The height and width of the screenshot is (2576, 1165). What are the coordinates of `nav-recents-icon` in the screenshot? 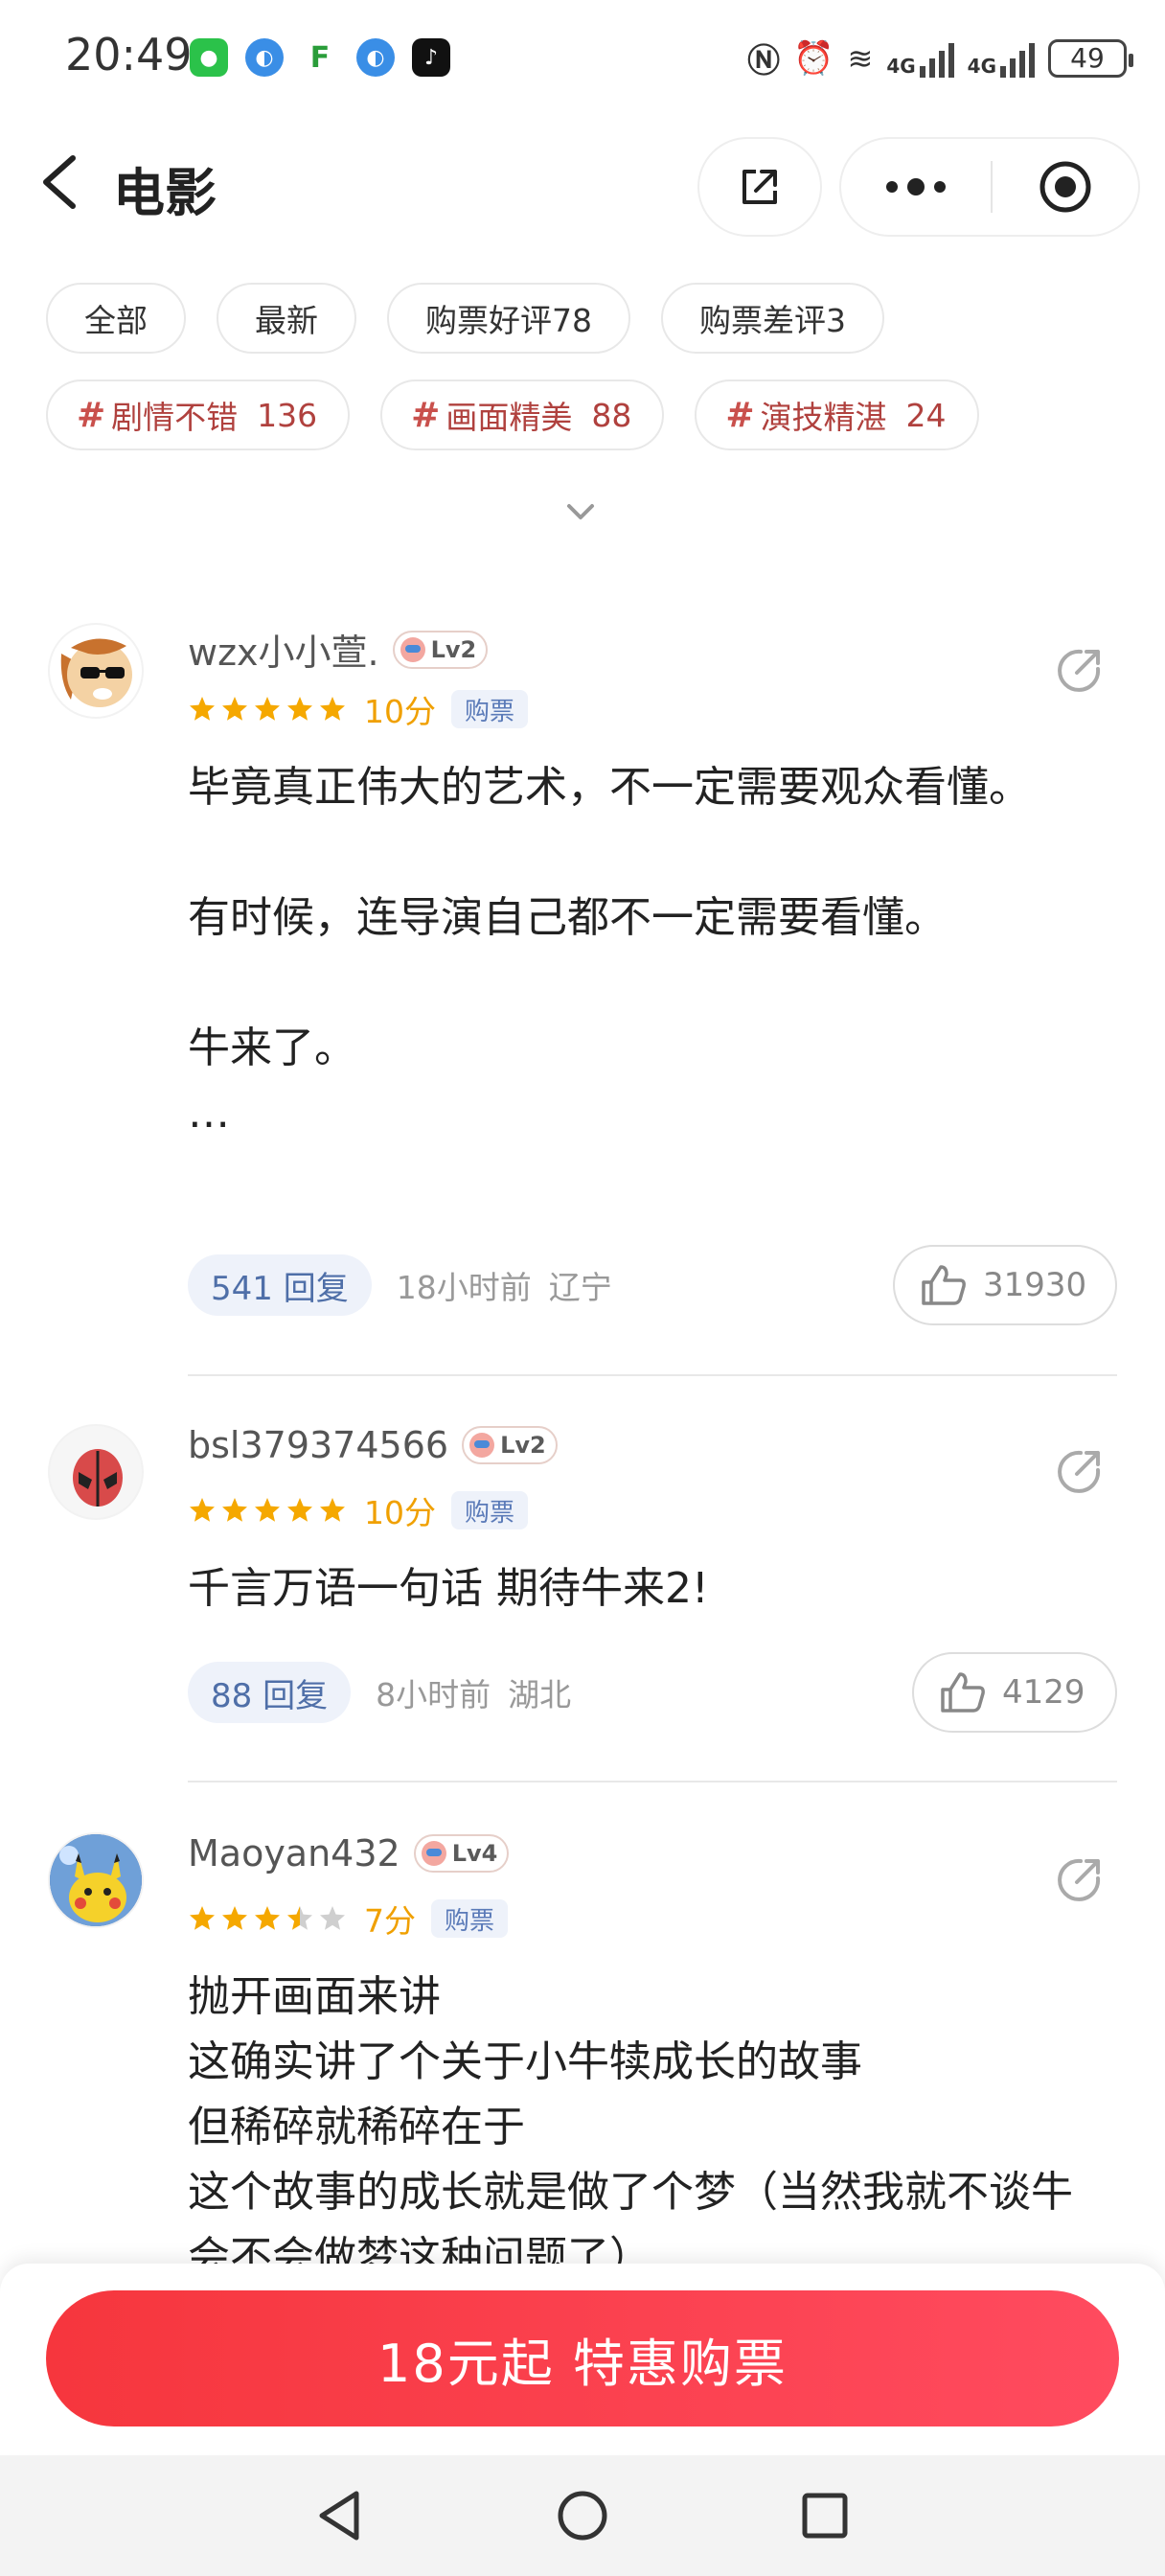 It's located at (825, 2515).